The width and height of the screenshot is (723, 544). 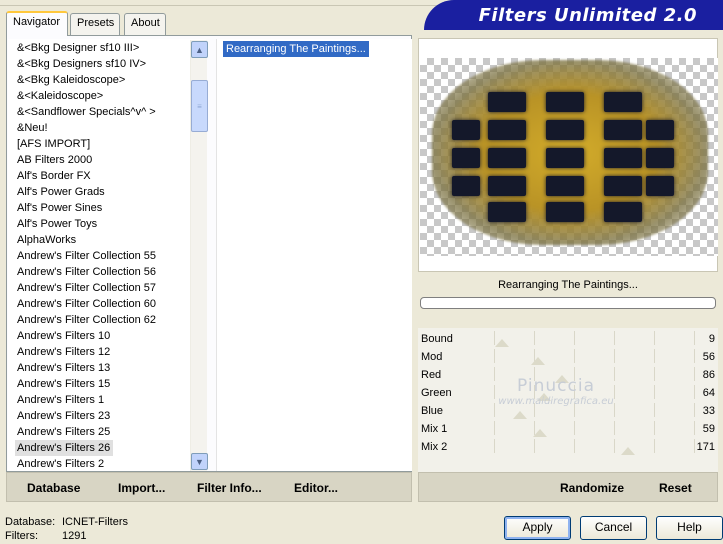 I want to click on tab-navigator: Navigator, so click(x=37, y=23).